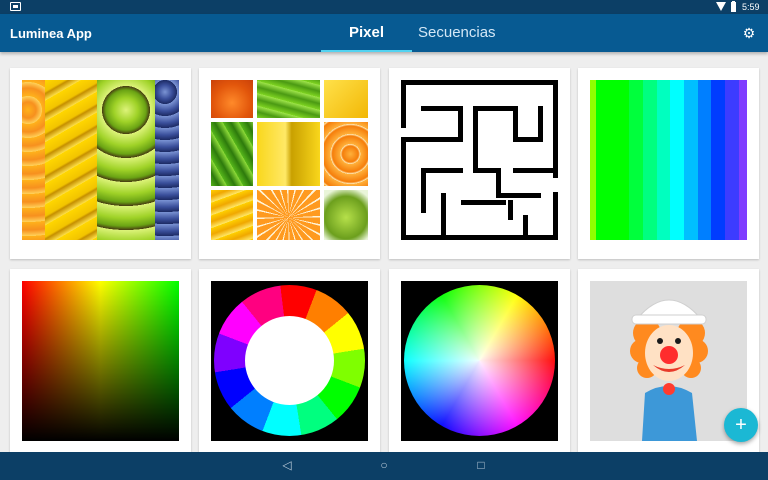  Describe the element at coordinates (232, 154) in the screenshot. I see `beans-cell` at that location.